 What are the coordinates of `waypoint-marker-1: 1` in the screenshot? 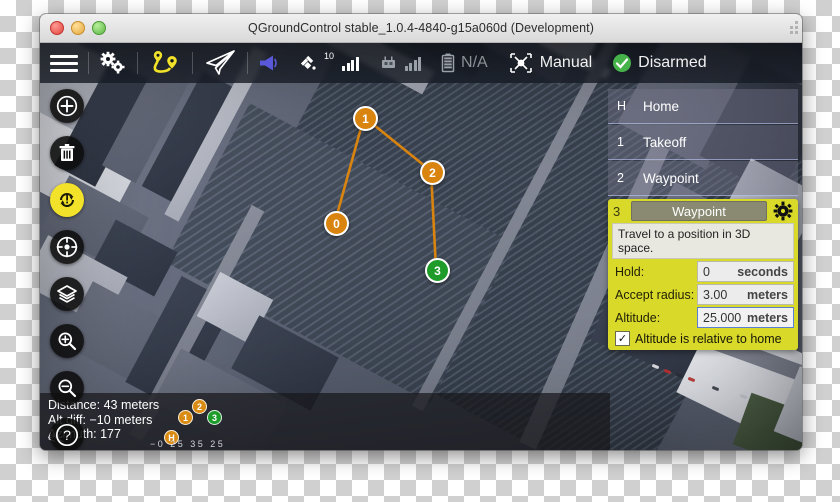 It's located at (365, 118).